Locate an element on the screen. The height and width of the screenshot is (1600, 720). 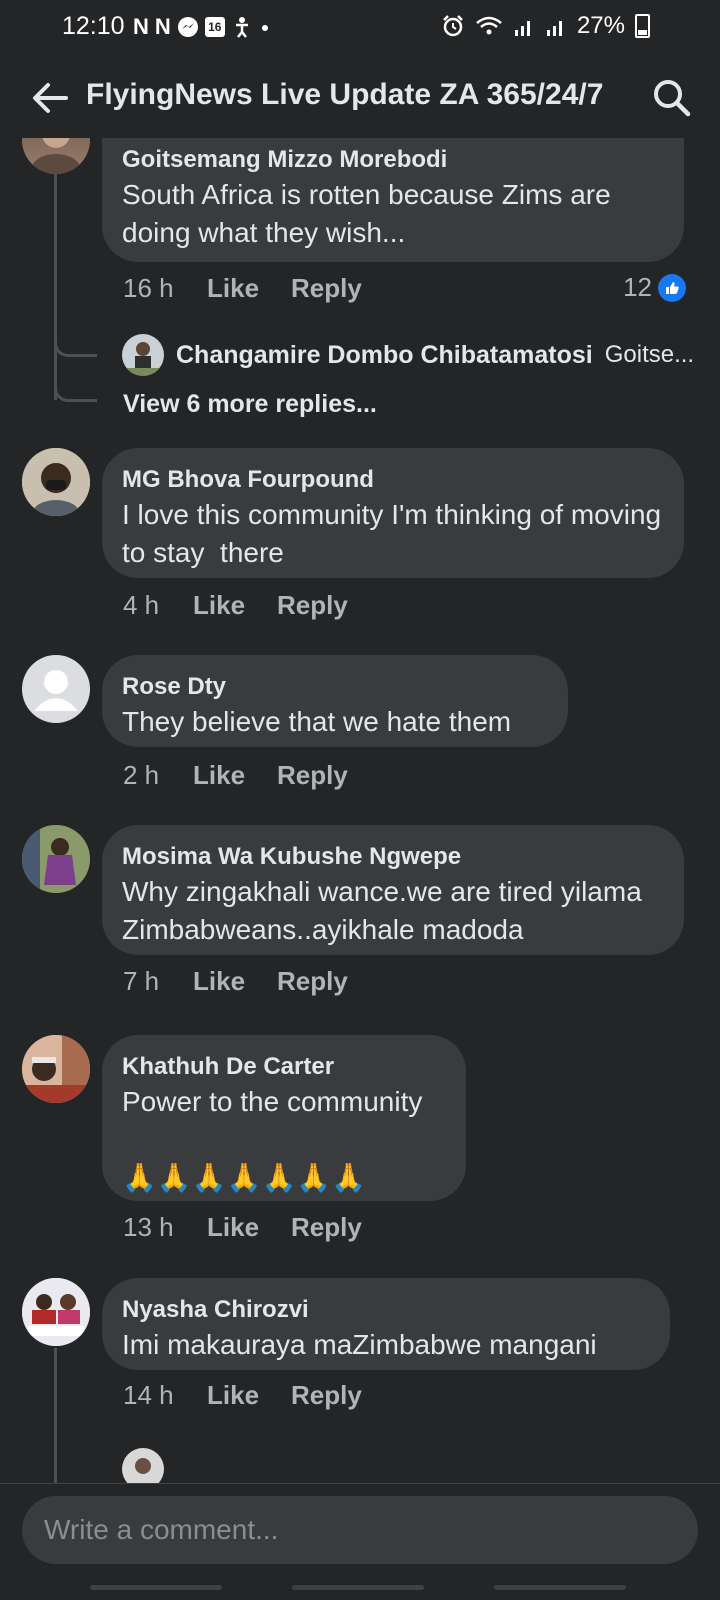
back-button is located at coordinates (50, 98).